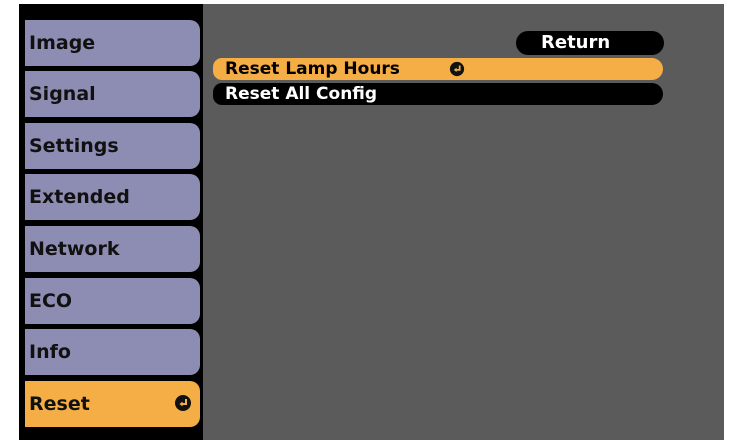 The height and width of the screenshot is (440, 735). Describe the element at coordinates (79, 197) in the screenshot. I see `menu-tab-label: Extended` at that location.